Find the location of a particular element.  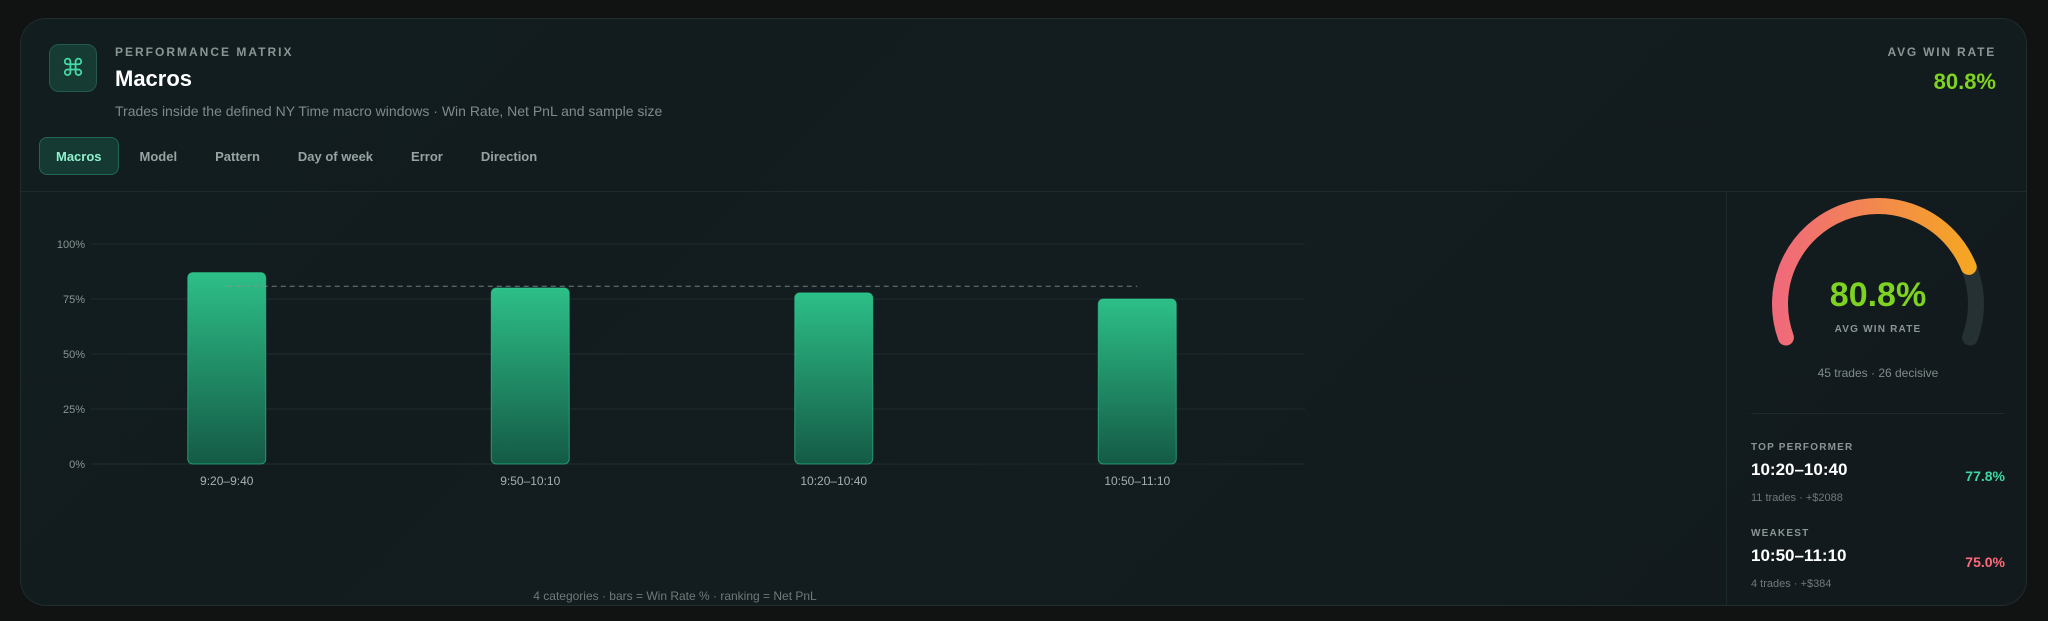

tab-label: Macros is located at coordinates (79, 156).